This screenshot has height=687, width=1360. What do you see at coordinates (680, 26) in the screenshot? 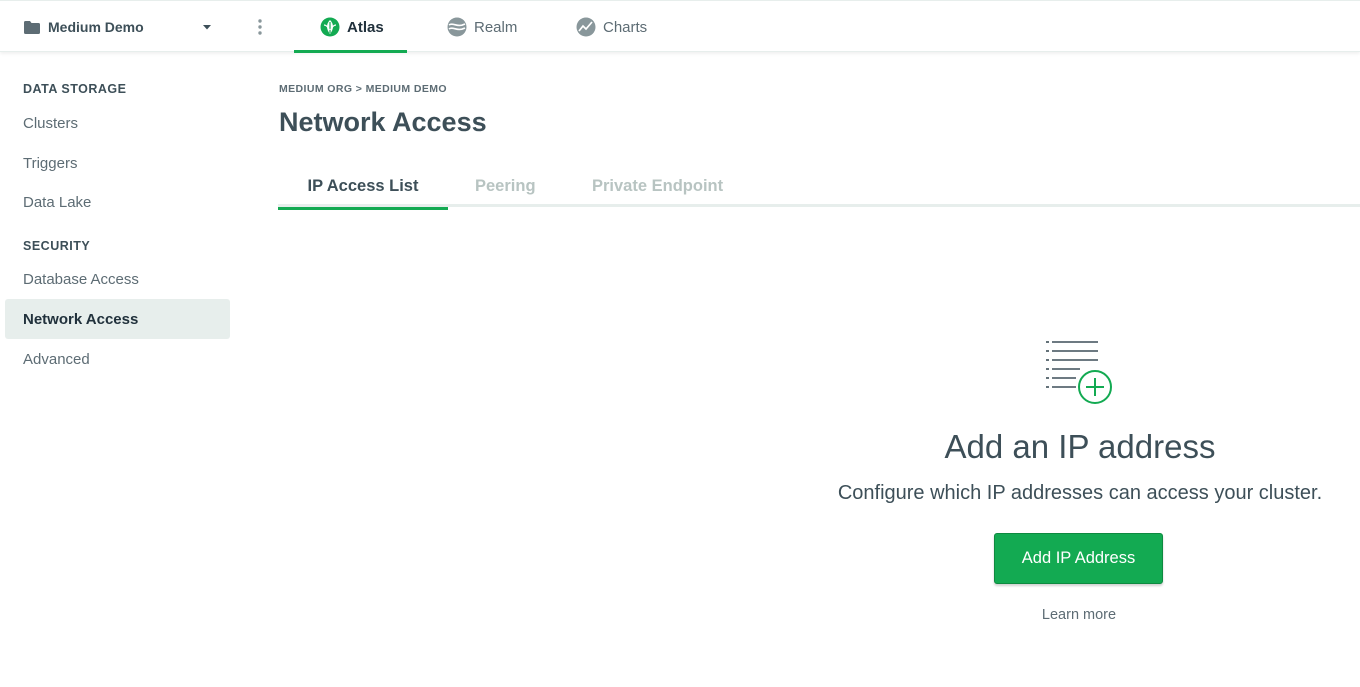
I see `top-navigation-bar: Medium Demo Atlas Realm Charts` at bounding box center [680, 26].